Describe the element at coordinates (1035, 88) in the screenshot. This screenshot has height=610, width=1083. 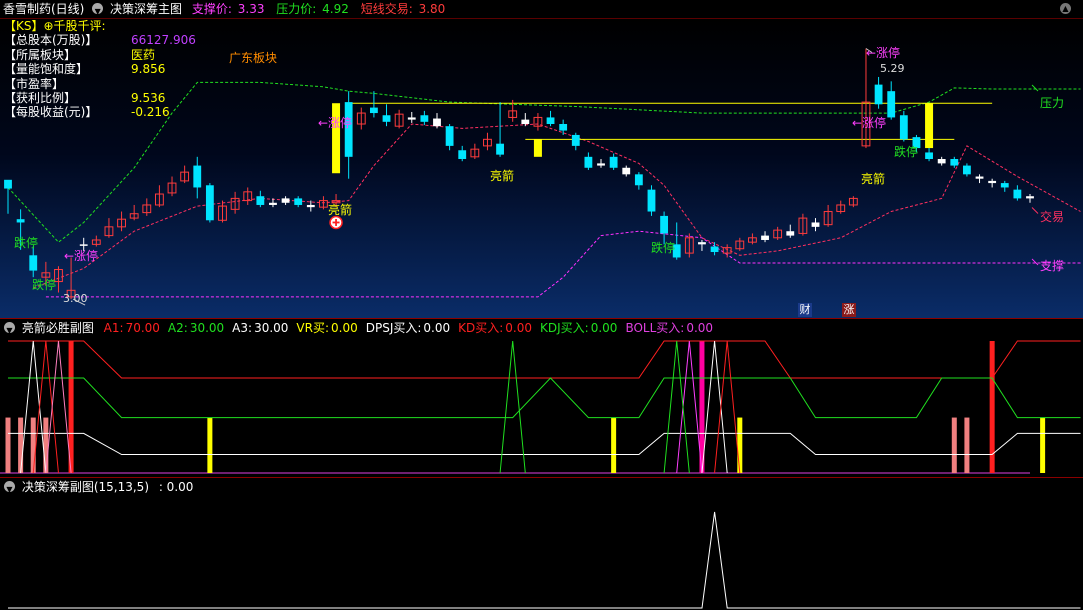
I see `pressure-arrow-icon` at that location.